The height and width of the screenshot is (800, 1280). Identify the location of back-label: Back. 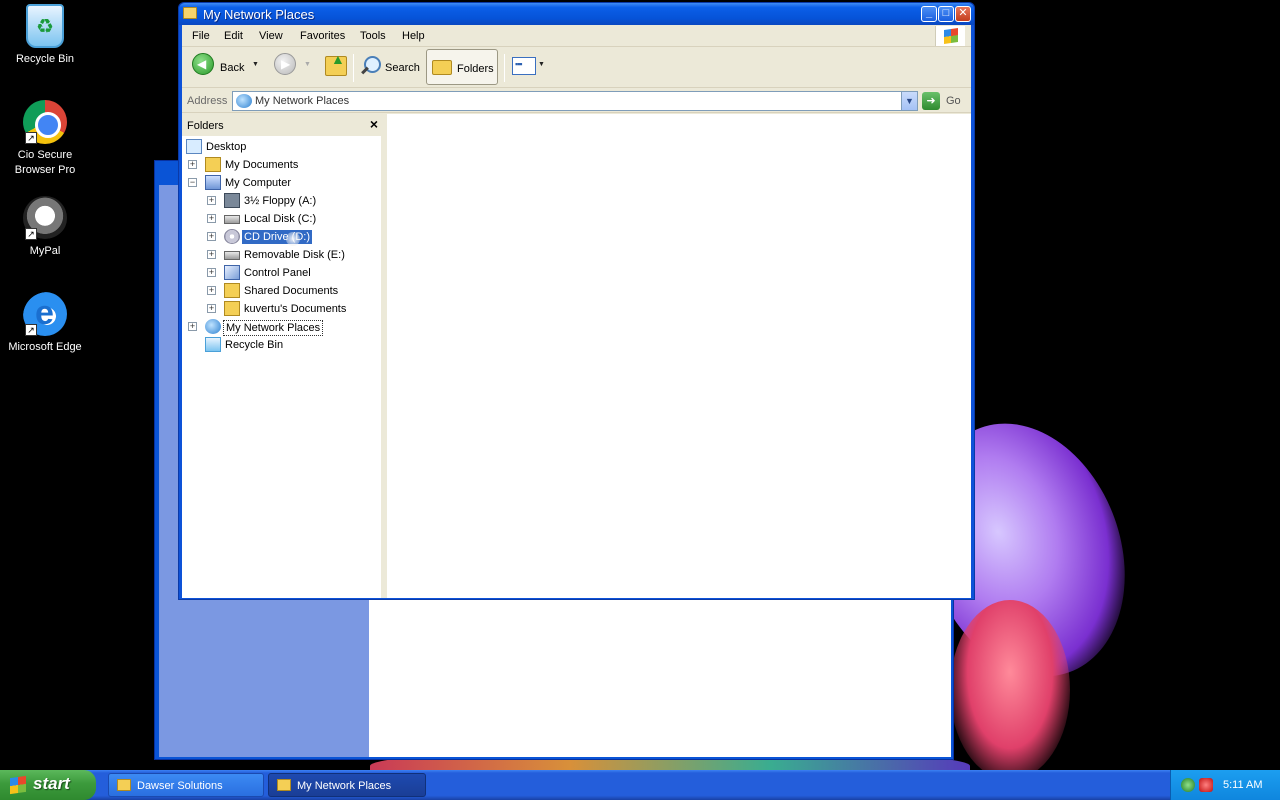
(232, 68).